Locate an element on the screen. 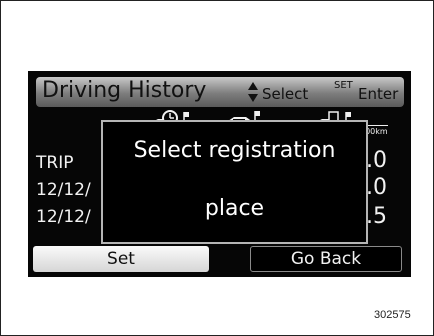  row-label-trip: TRIP is located at coordinates (55, 163).